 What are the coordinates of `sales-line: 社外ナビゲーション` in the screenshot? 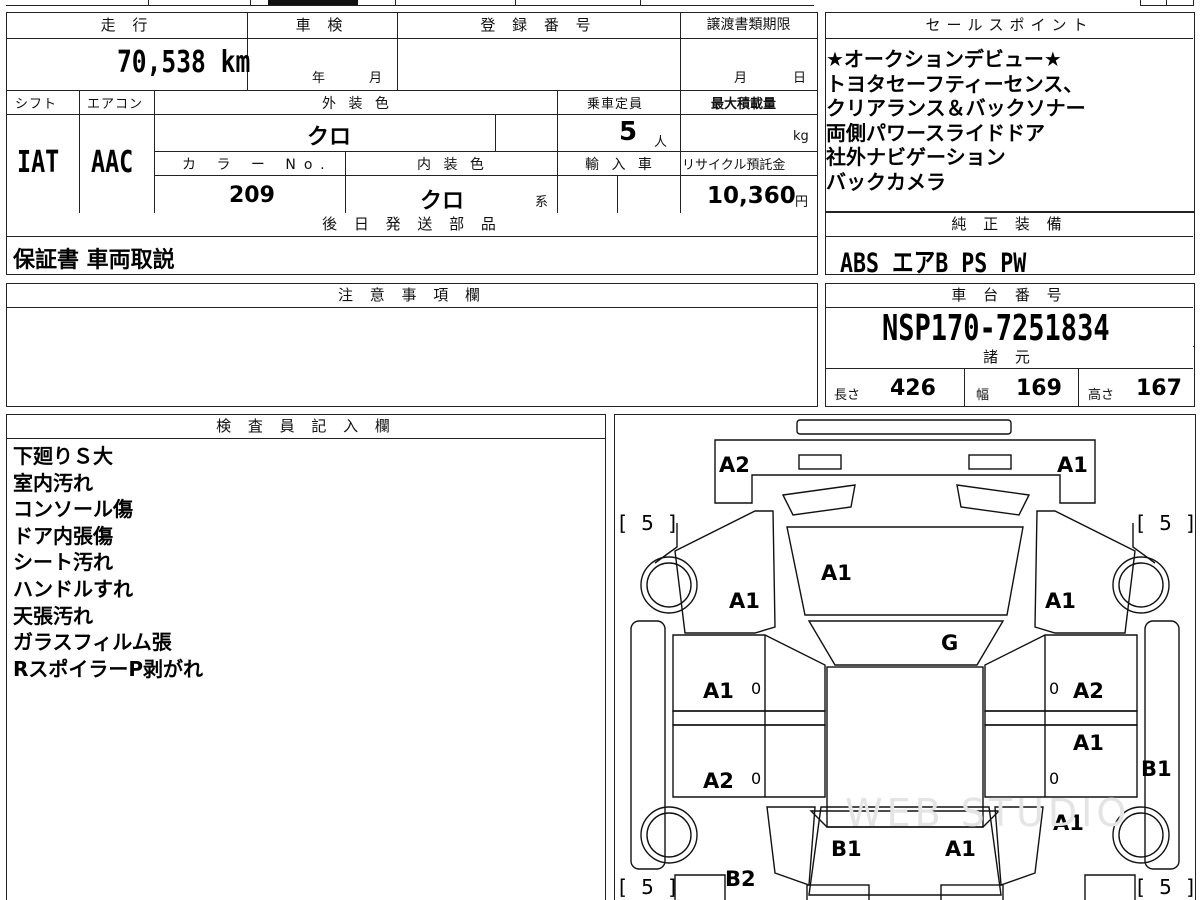 It's located at (916, 157).